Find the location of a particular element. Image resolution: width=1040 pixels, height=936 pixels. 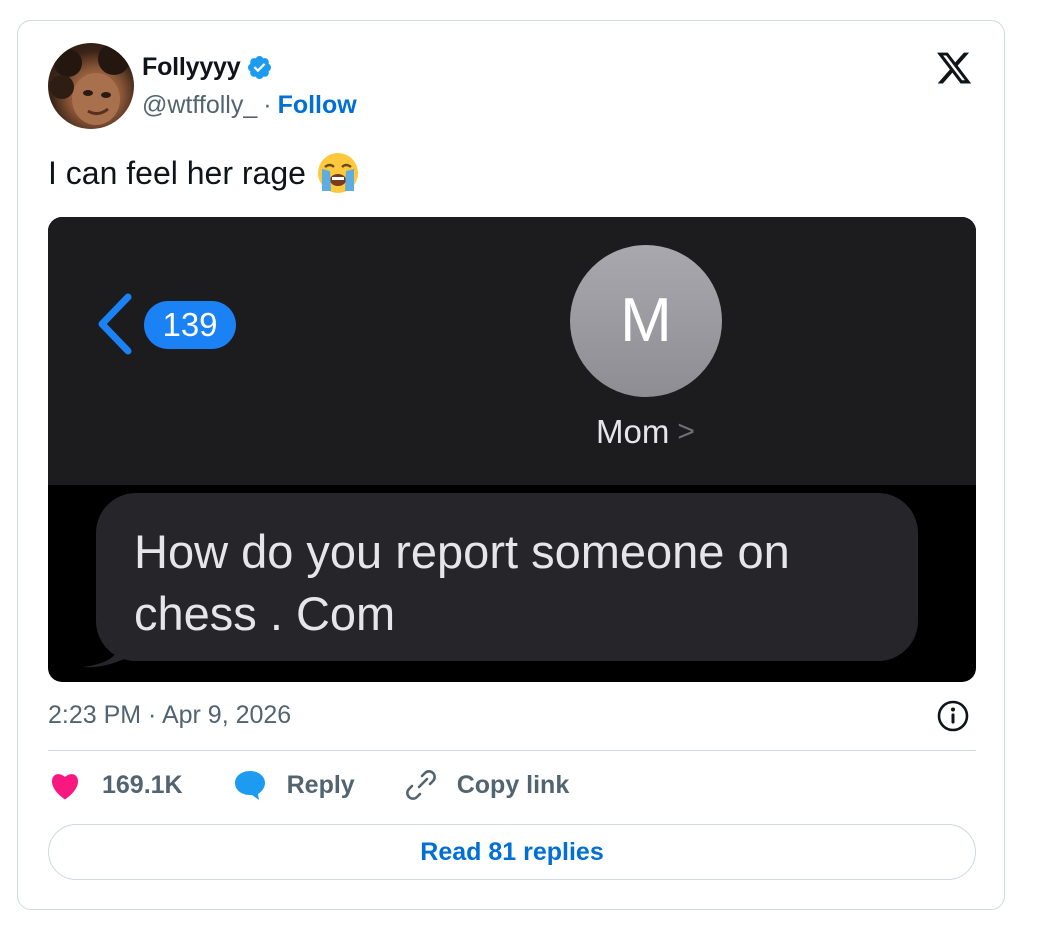

tweet-timestamp: 2:23 PM · Apr 9, 2026 is located at coordinates (169, 715).